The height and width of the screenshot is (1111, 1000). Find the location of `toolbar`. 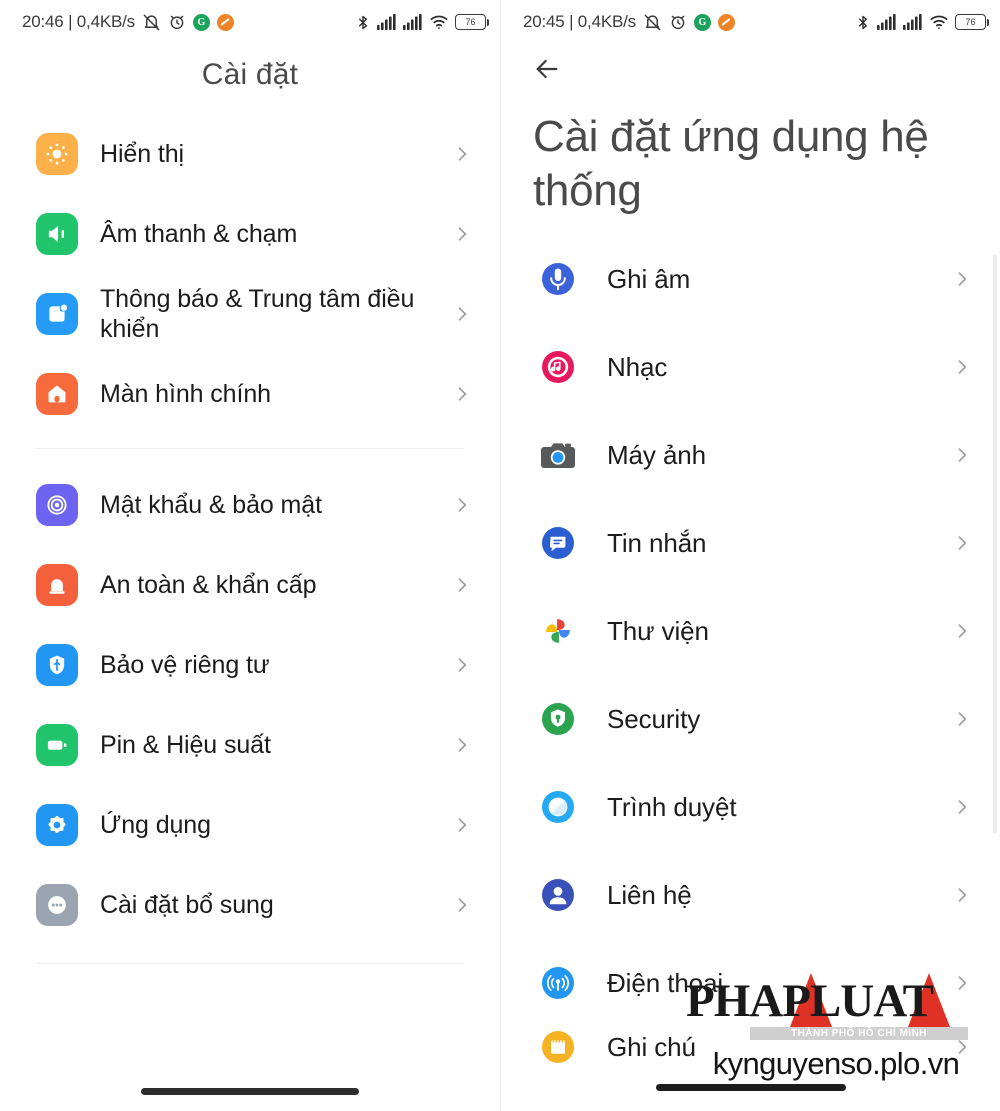

toolbar is located at coordinates (750, 69).